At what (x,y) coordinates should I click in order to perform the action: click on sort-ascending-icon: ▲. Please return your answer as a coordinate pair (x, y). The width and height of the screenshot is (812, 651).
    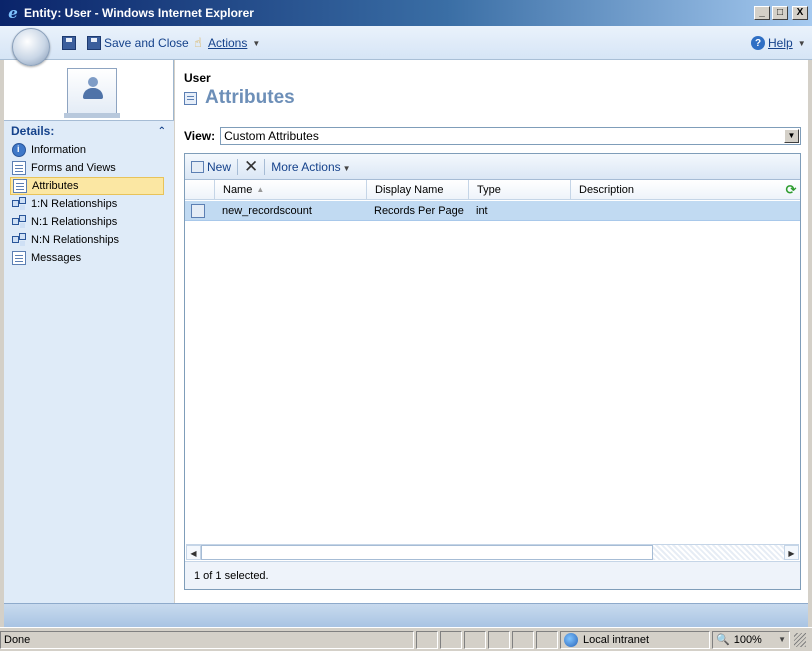
    Looking at the image, I should click on (260, 189).